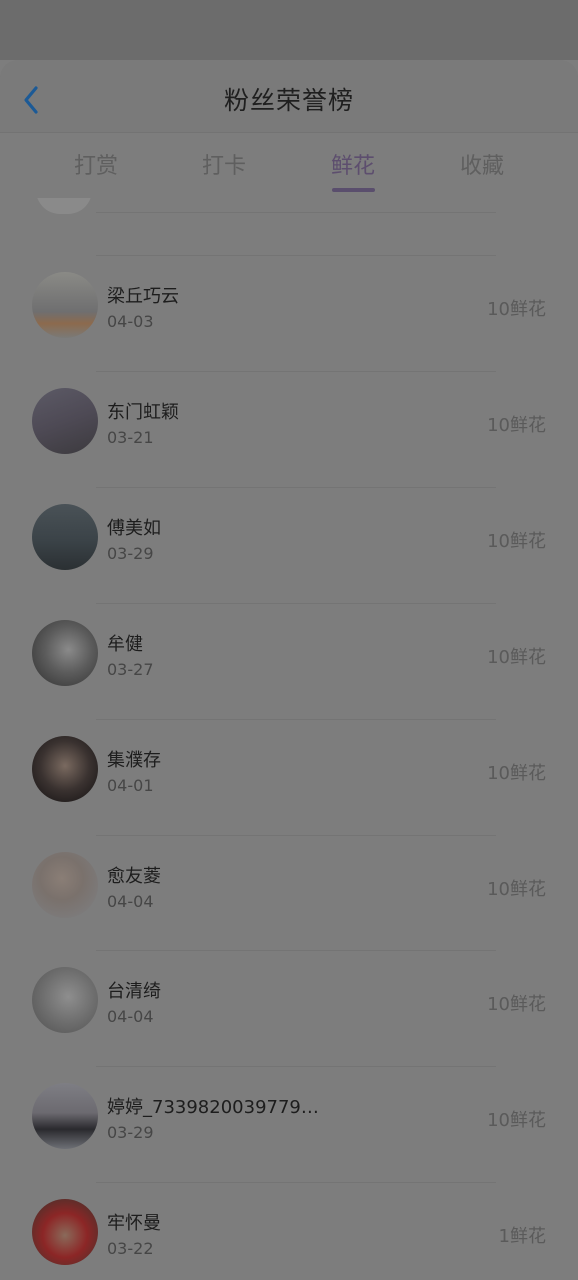 This screenshot has height=1280, width=578. Describe the element at coordinates (130, 669) in the screenshot. I see `fan-date: 03-27` at that location.